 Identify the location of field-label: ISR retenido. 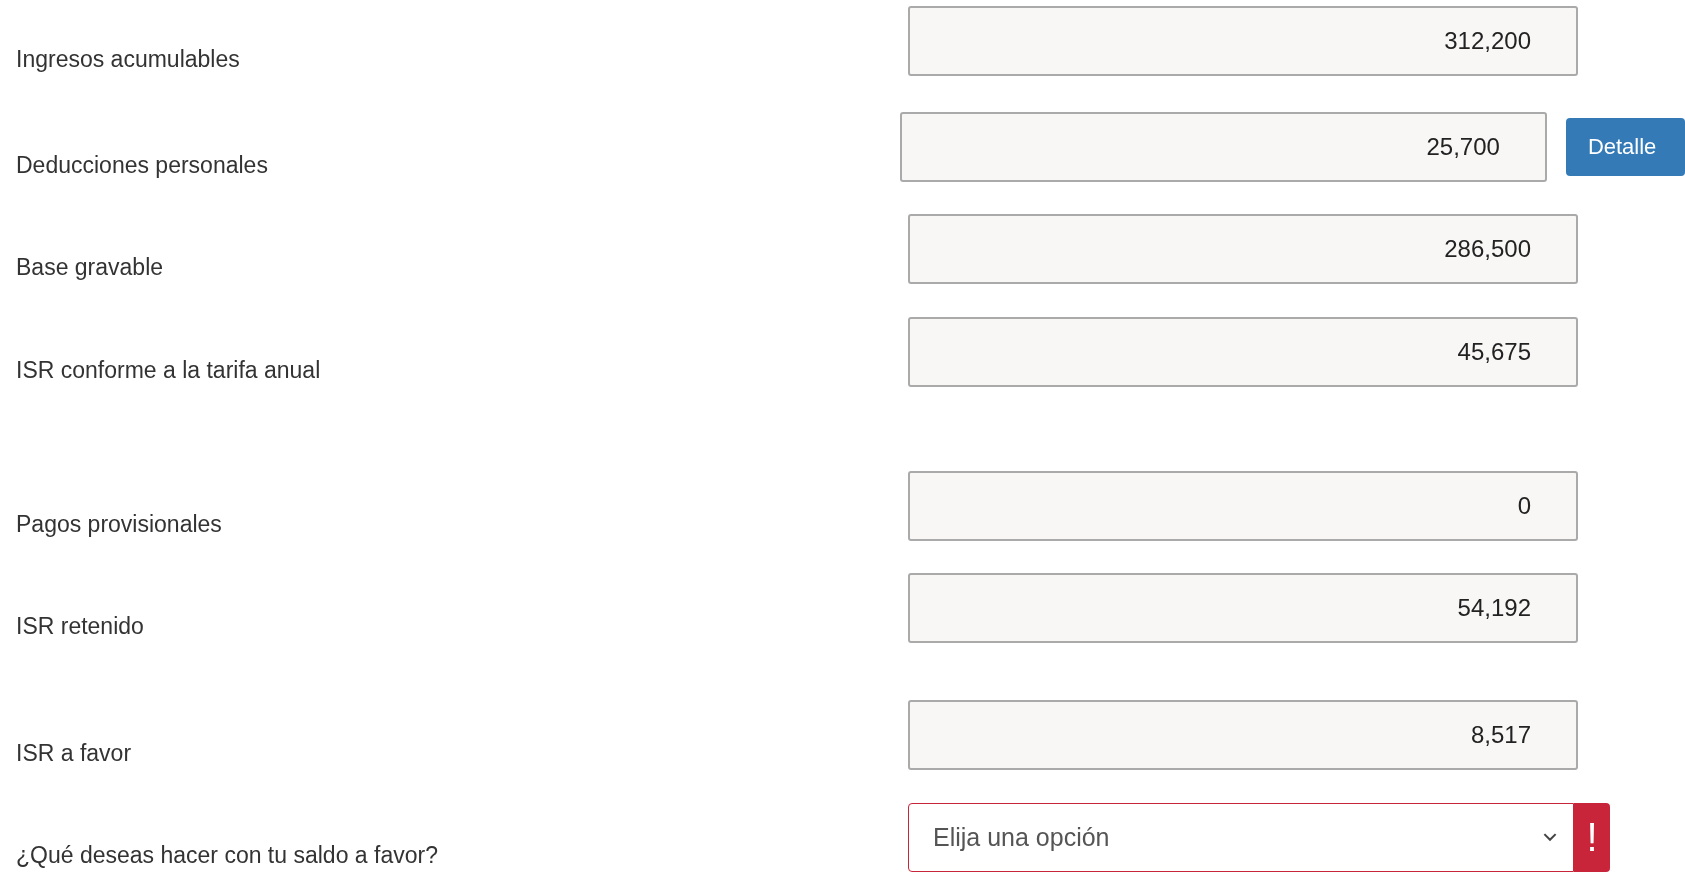
(80, 626).